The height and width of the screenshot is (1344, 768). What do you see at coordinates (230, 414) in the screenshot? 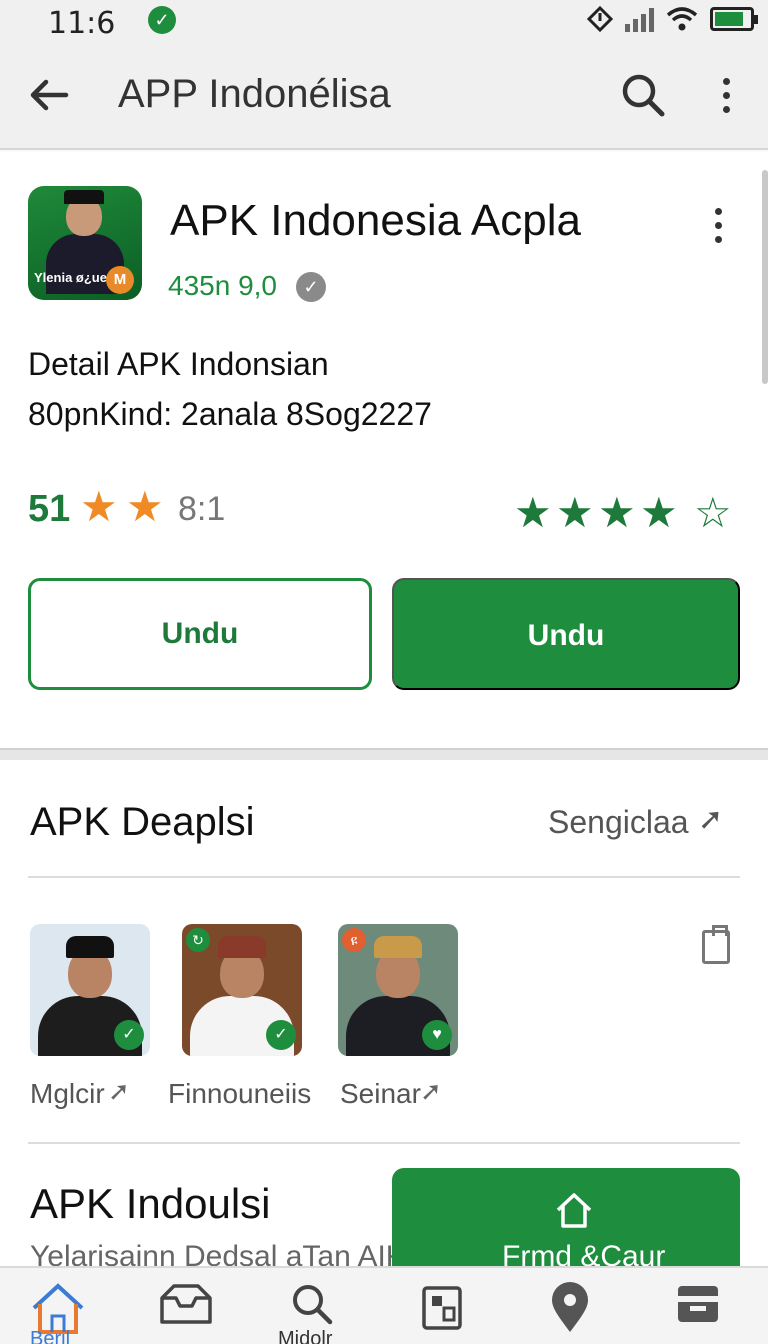
I see `detail-line-2: 80pnKind: 2anala 8Sog2227` at bounding box center [230, 414].